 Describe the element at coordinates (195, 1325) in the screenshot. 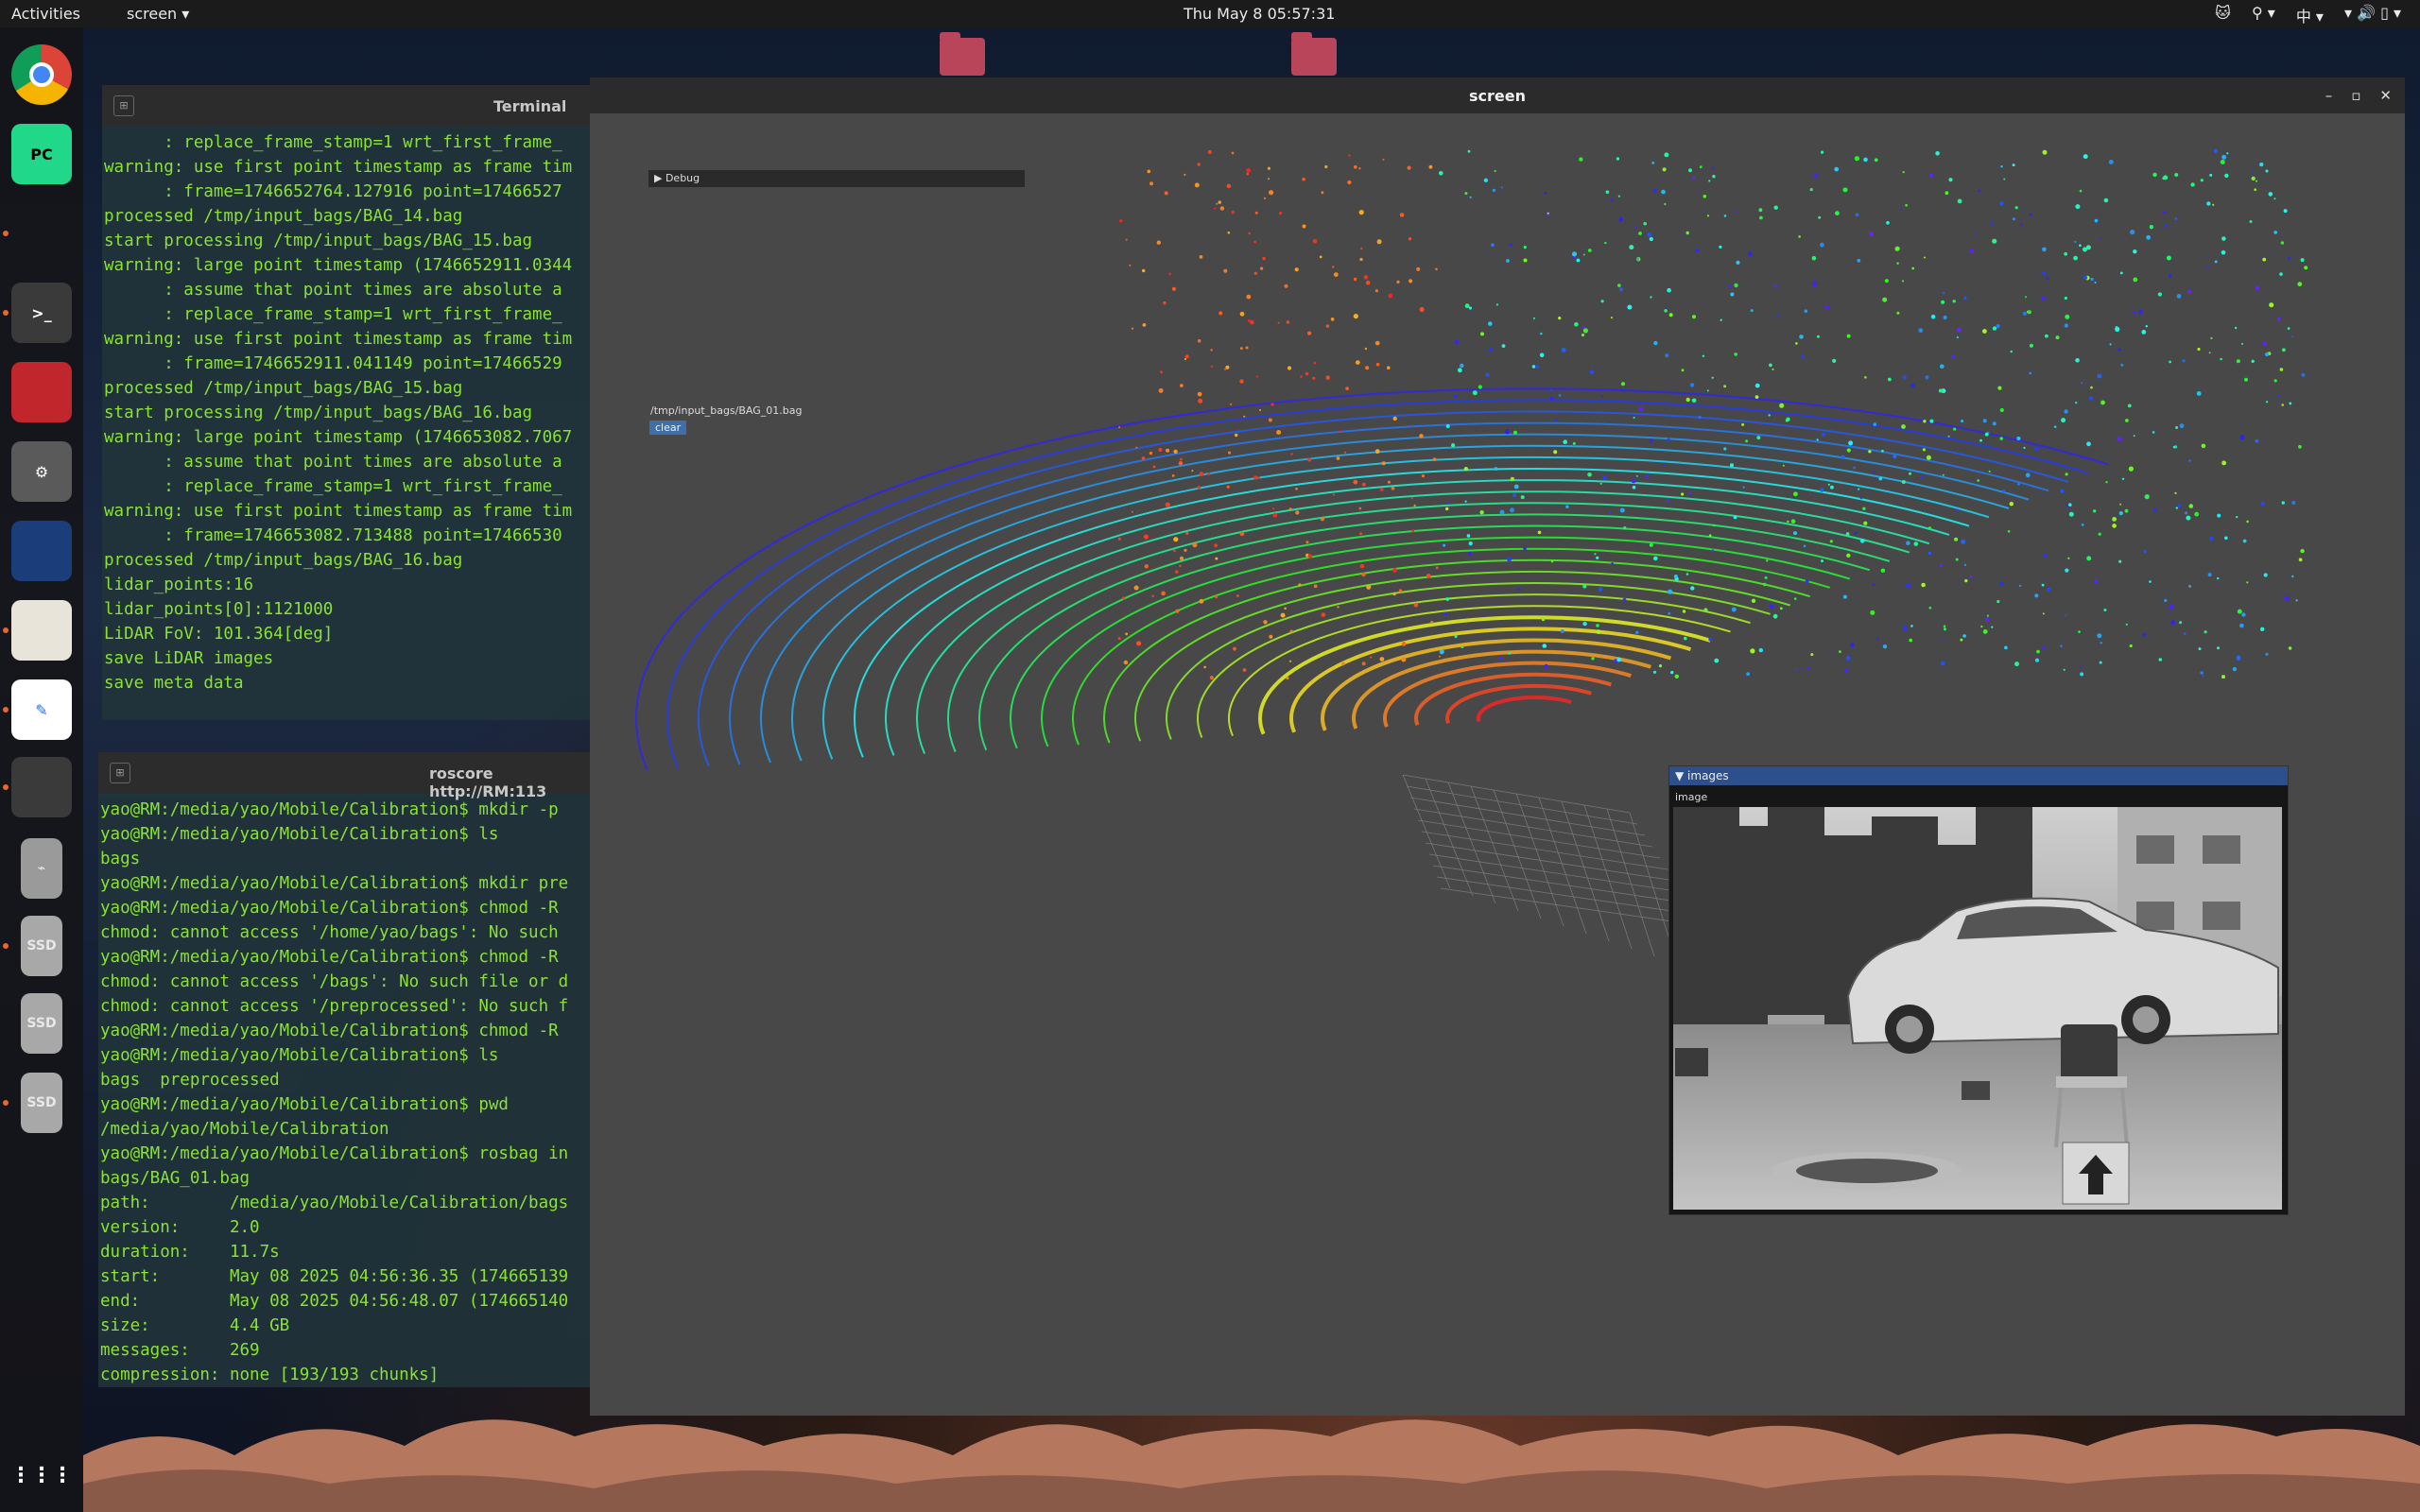

I see `terminal-line: size: 4.4 GB` at that location.